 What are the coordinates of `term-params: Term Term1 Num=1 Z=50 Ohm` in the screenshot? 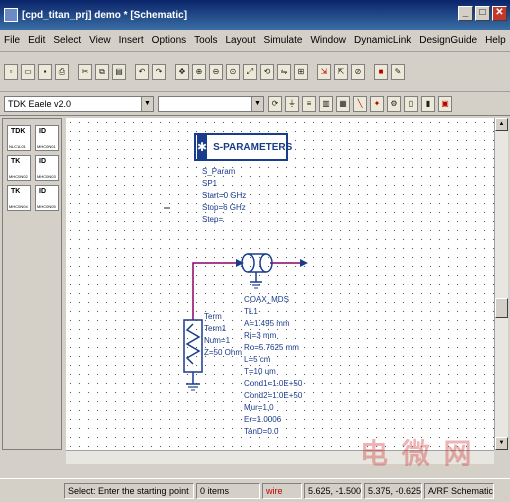 It's located at (223, 334).